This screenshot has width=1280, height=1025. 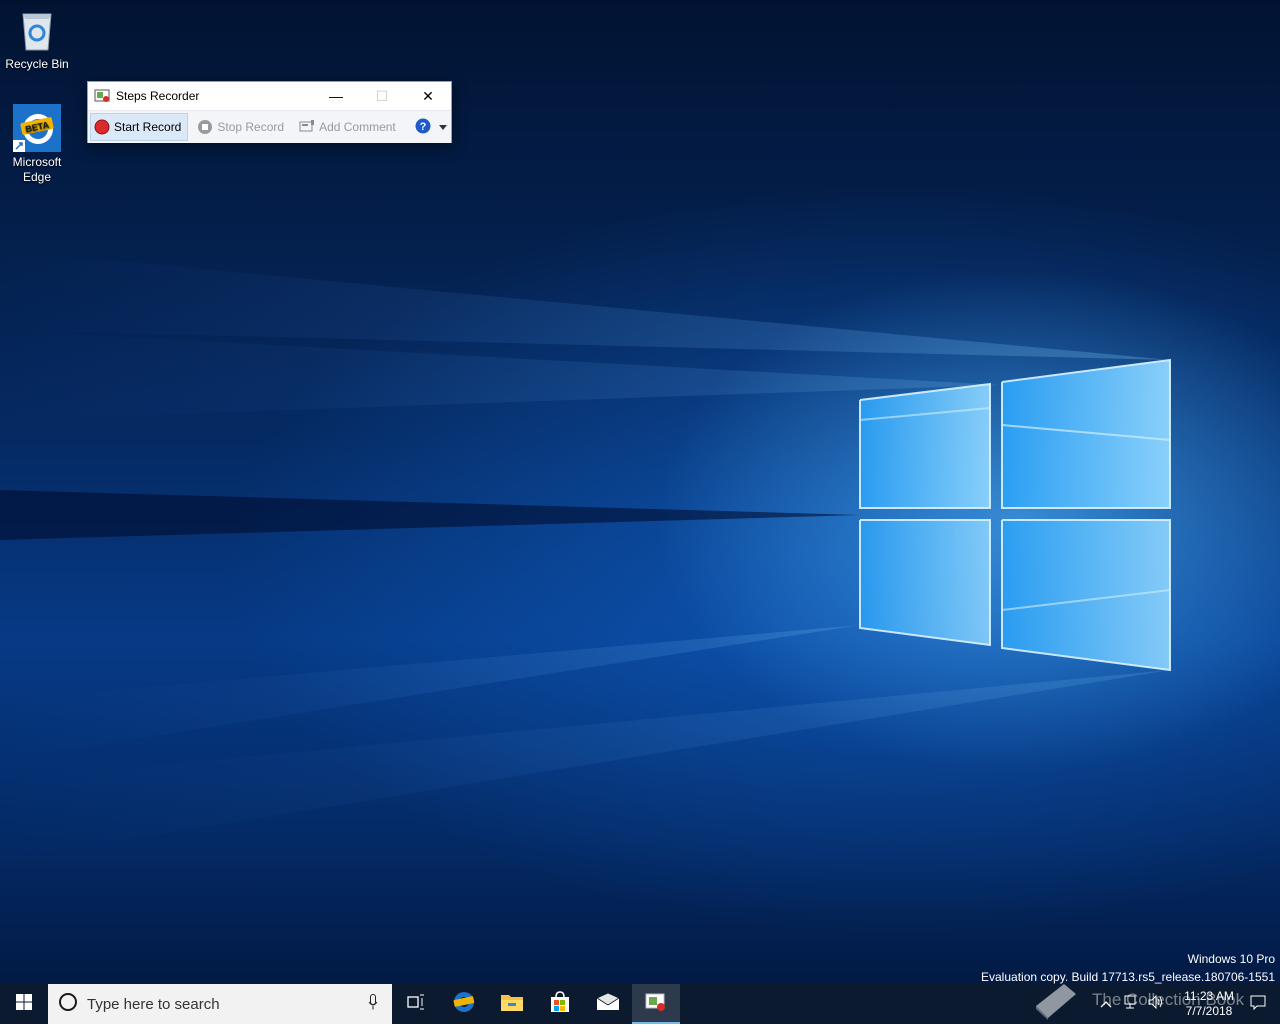 I want to click on desktop-icon-recycle-bin: Recycle Bin, so click(x=37, y=39).